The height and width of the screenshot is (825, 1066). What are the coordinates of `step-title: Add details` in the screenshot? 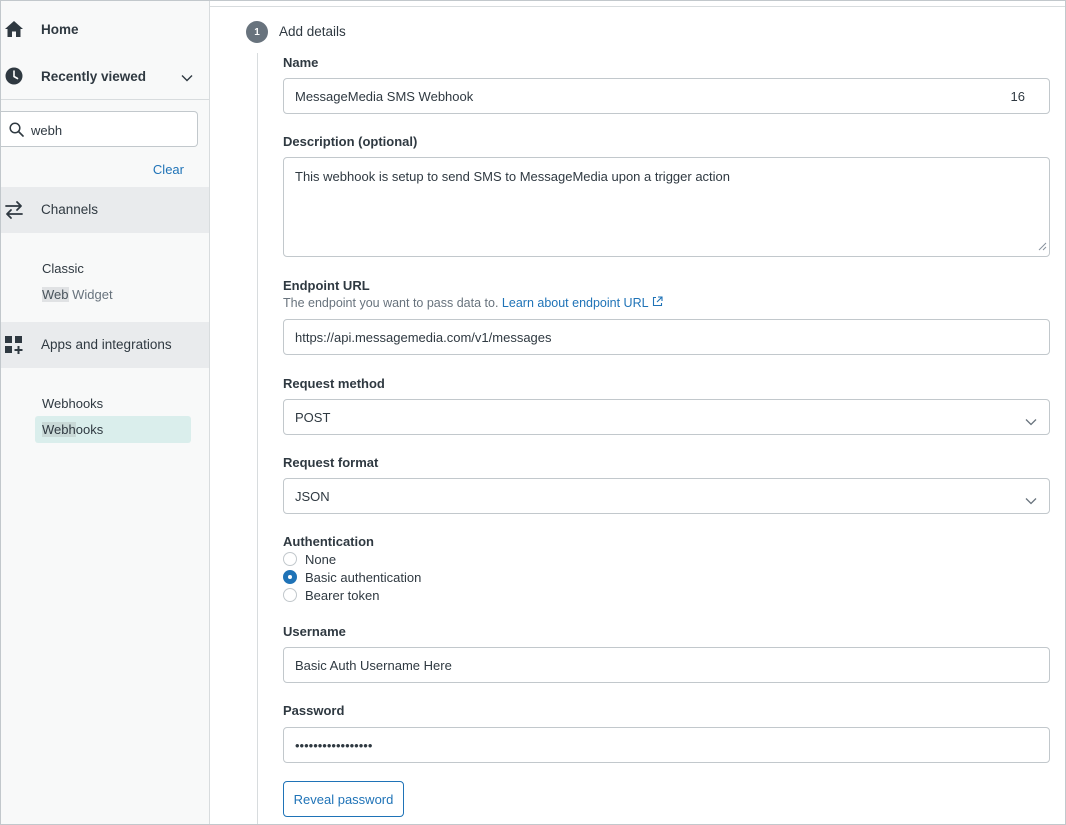 It's located at (312, 31).